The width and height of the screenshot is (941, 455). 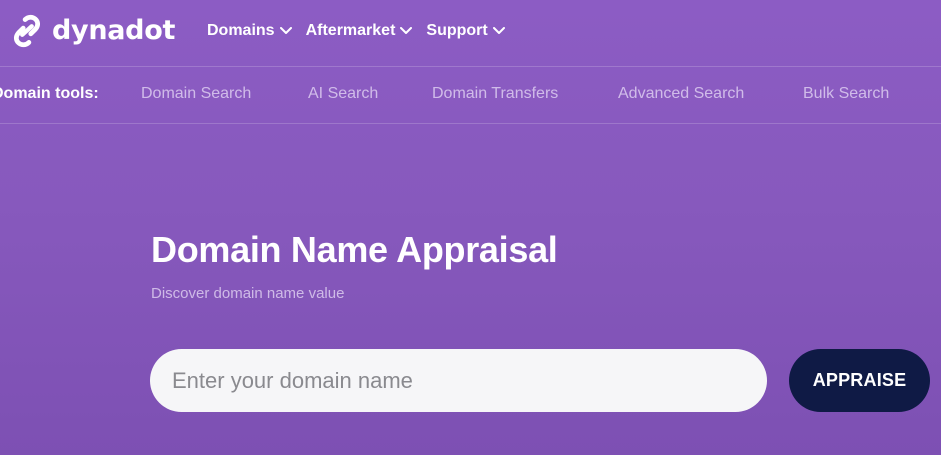 I want to click on top-navigation-bar: dynadot Domains Aftermarket Support, so click(x=470, y=33).